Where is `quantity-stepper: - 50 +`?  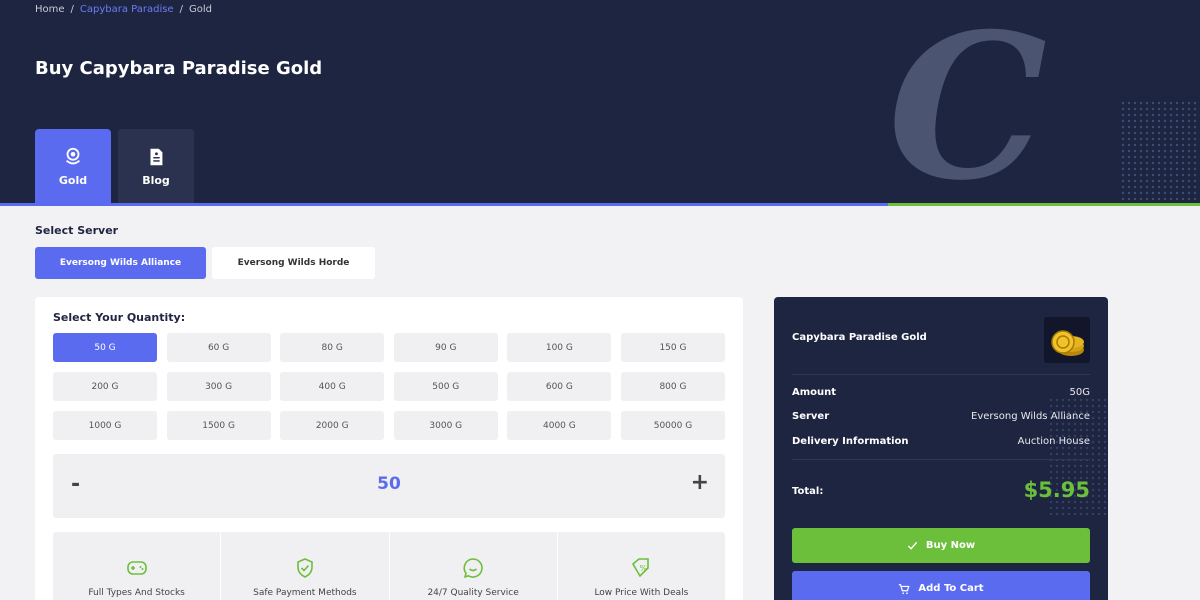
quantity-stepper: - 50 + is located at coordinates (389, 486).